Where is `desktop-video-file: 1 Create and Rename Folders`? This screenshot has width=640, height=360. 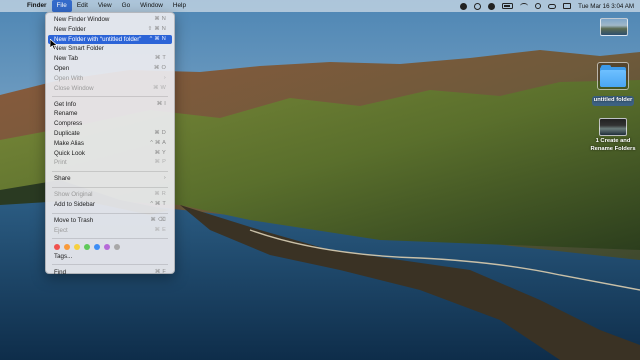 desktop-video-file: 1 Create and Rename Folders is located at coordinates (613, 135).